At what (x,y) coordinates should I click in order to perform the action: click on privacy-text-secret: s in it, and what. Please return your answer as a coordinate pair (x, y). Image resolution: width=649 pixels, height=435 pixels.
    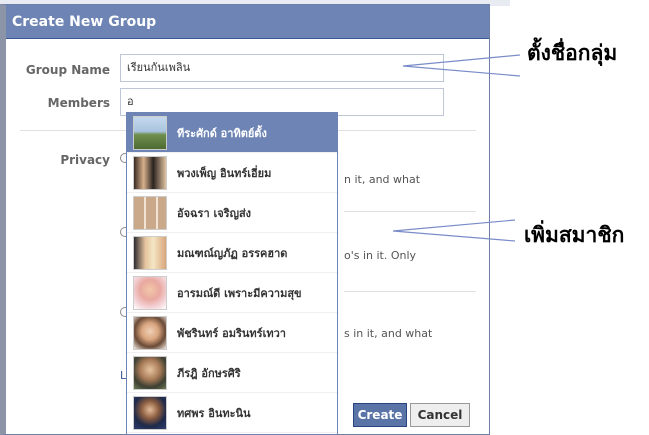
    Looking at the image, I should click on (388, 333).